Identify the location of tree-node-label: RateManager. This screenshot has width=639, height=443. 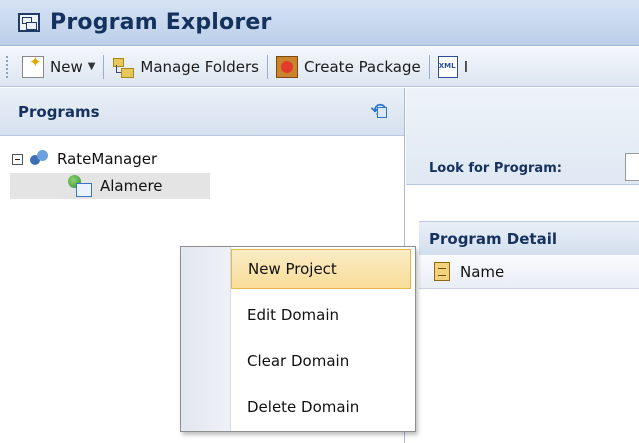
(107, 159).